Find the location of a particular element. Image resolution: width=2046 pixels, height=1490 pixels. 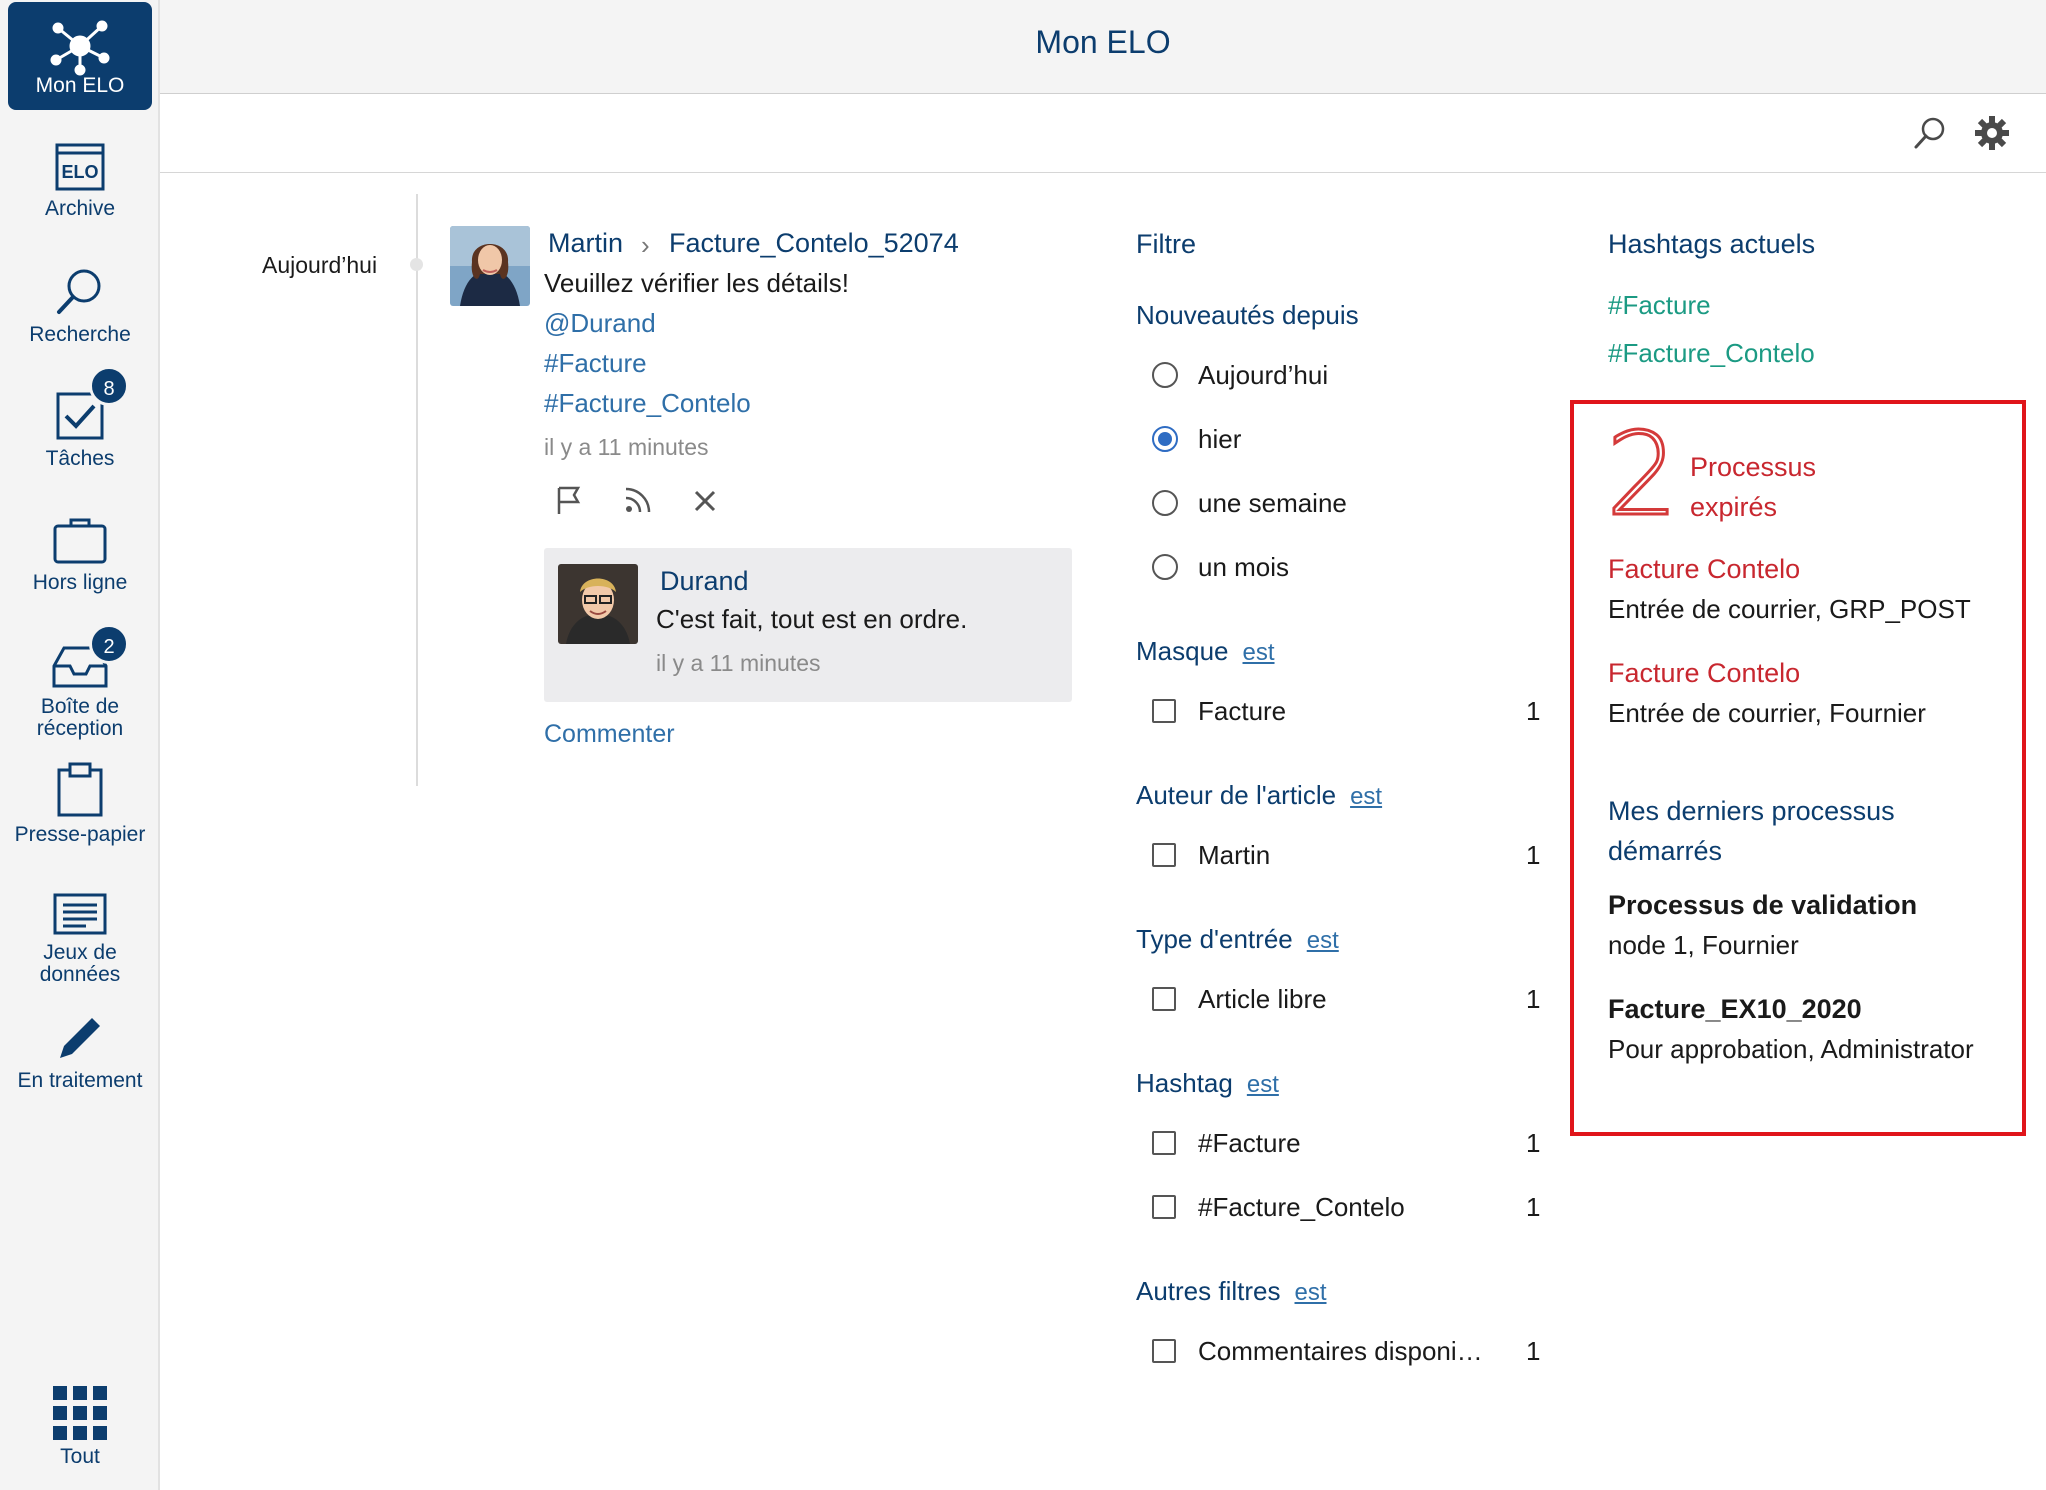

filter-count: 1 is located at coordinates (1533, 999).